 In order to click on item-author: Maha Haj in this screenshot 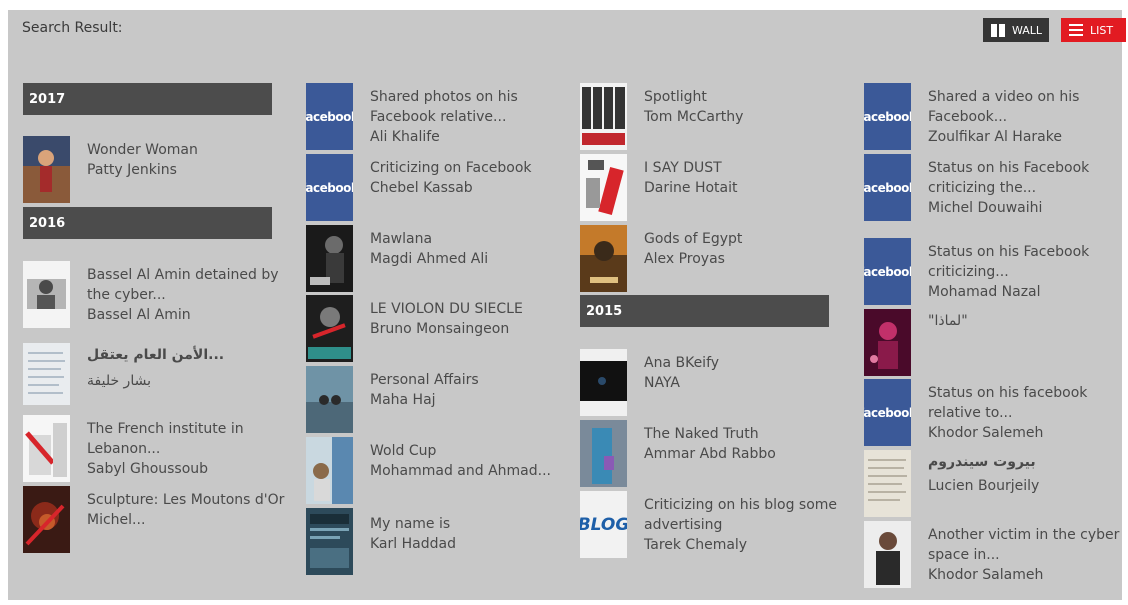, I will do `click(403, 400)`.